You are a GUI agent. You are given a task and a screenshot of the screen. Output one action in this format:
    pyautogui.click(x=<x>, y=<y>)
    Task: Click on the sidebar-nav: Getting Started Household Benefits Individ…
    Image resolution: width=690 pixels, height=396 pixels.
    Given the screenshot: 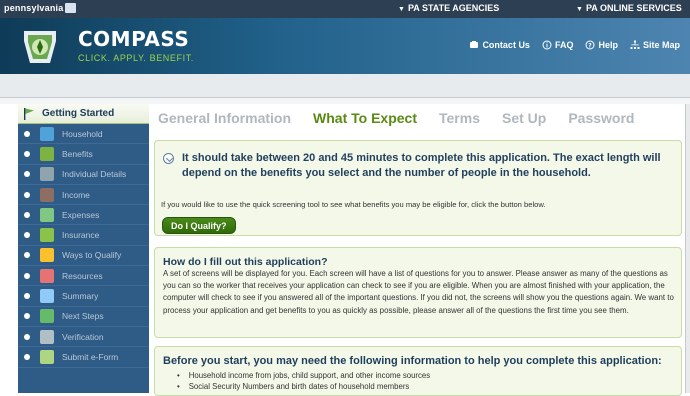 What is the action you would take?
    pyautogui.click(x=83, y=248)
    